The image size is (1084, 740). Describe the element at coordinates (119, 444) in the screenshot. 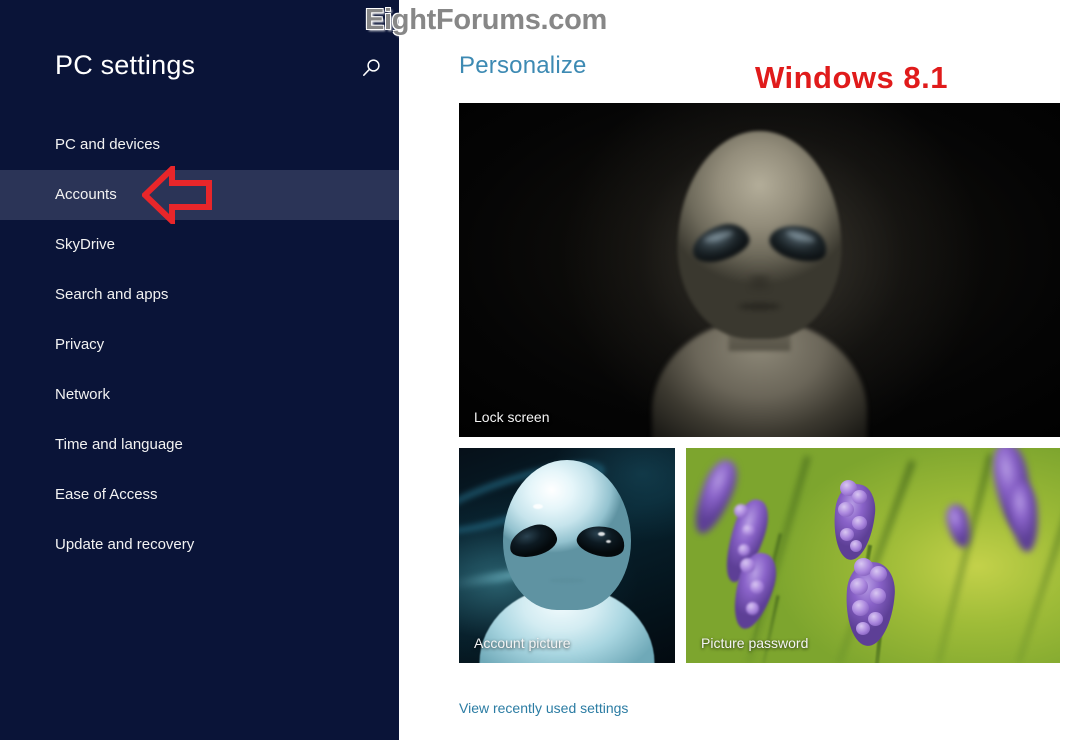

I see `sidebar-item-label: Time and language` at that location.